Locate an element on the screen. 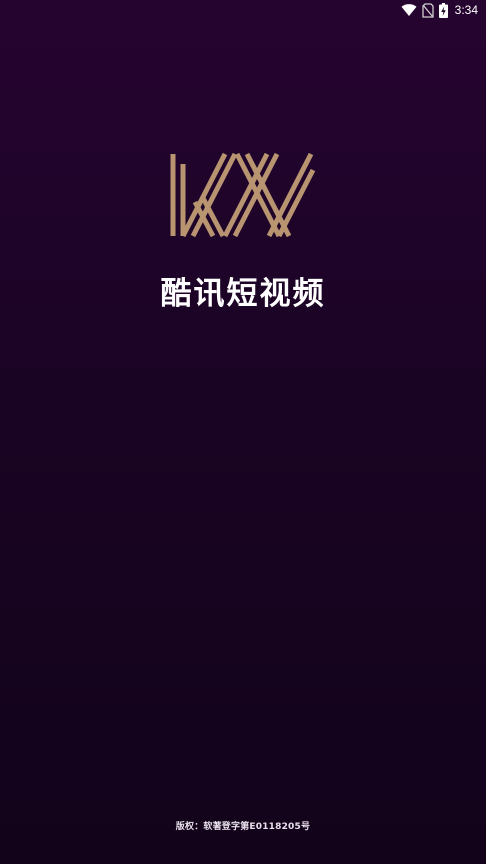 Image resolution: width=486 pixels, height=864 pixels. no-sim-icon is located at coordinates (427, 10).